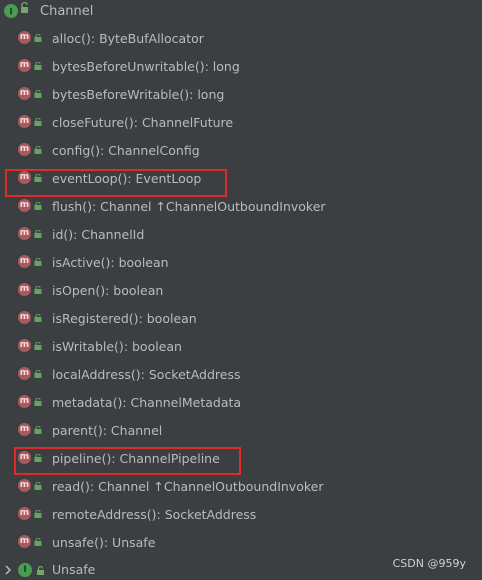 The width and height of the screenshot is (482, 580). I want to click on member-label: id(): ChannelId, so click(98, 234).